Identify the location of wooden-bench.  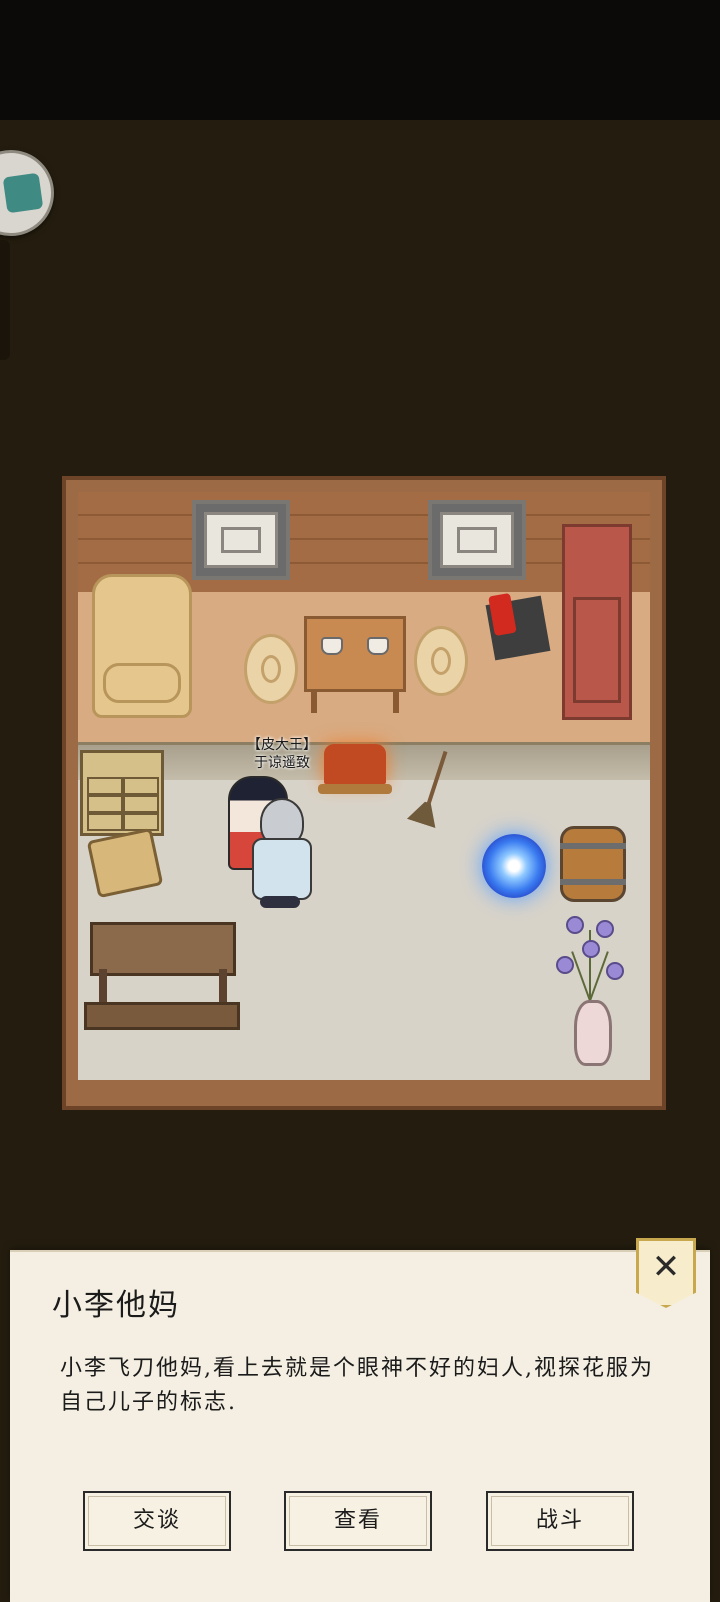
(162, 1016).